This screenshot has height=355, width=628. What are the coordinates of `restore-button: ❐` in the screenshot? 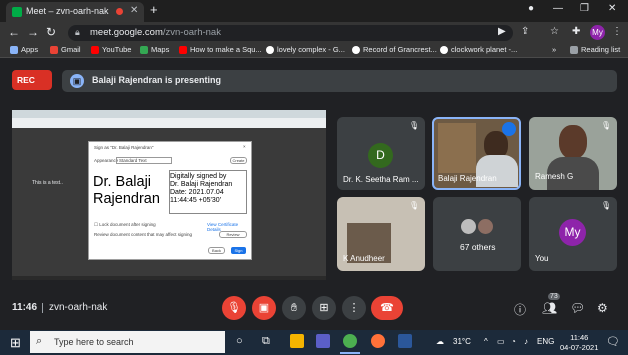 It's located at (584, 8).